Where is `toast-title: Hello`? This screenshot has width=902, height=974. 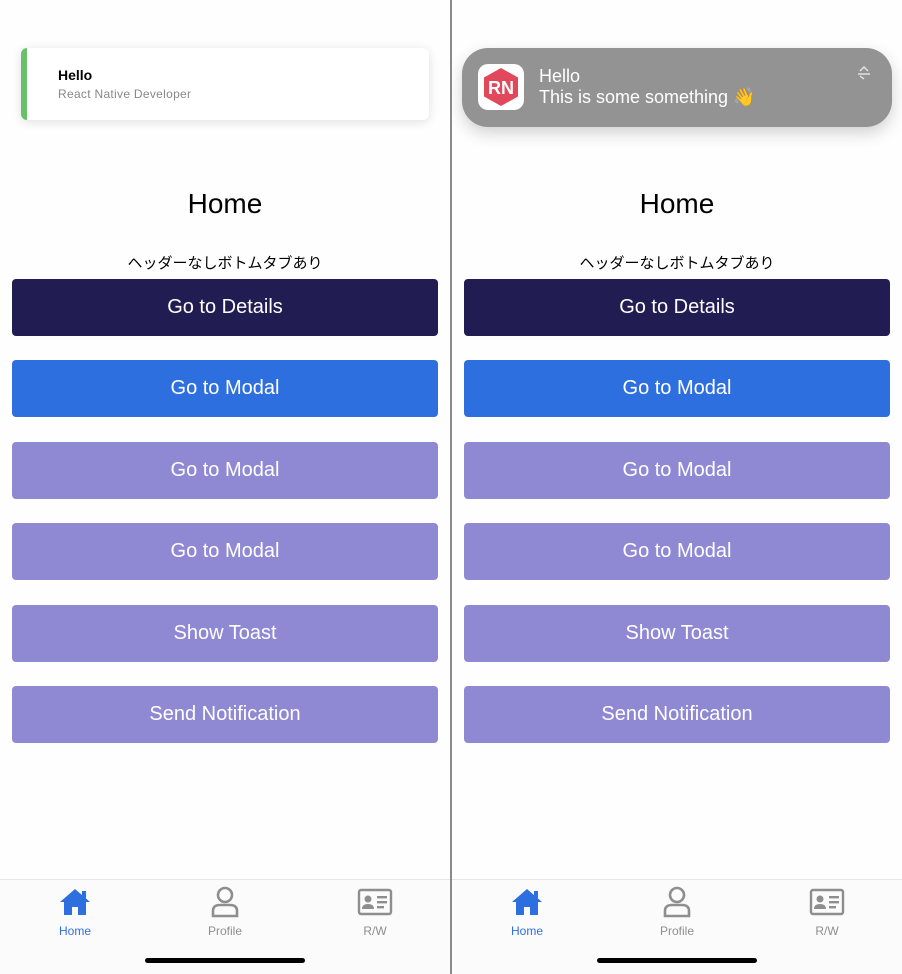 toast-title: Hello is located at coordinates (75, 75).